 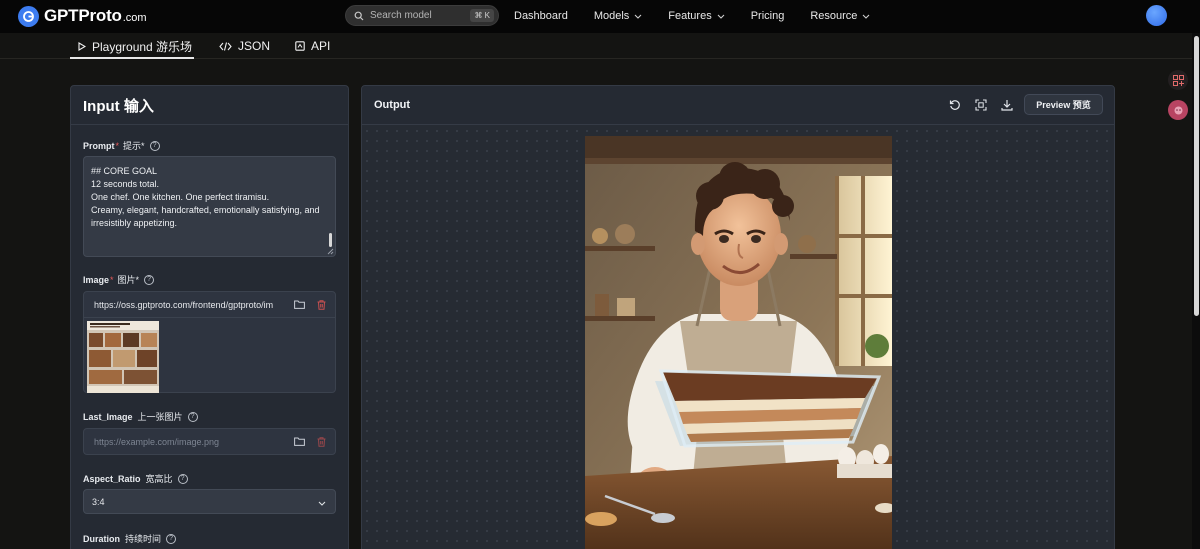 What do you see at coordinates (1178, 110) in the screenshot?
I see `assistant-float-button` at bounding box center [1178, 110].